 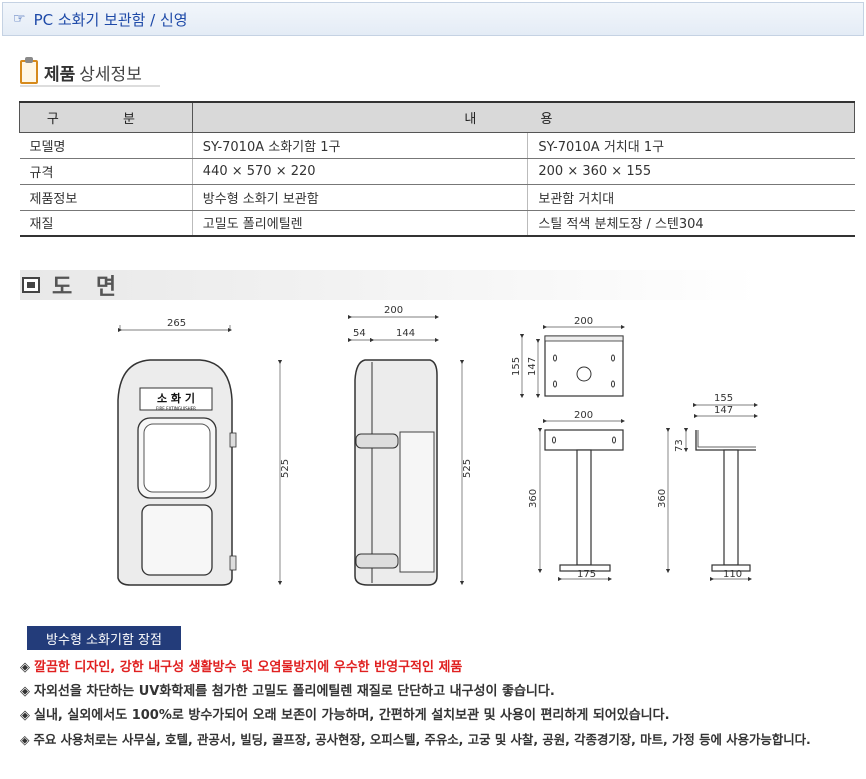 What do you see at coordinates (106, 171) in the screenshot?
I see `row-label: 규격` at bounding box center [106, 171].